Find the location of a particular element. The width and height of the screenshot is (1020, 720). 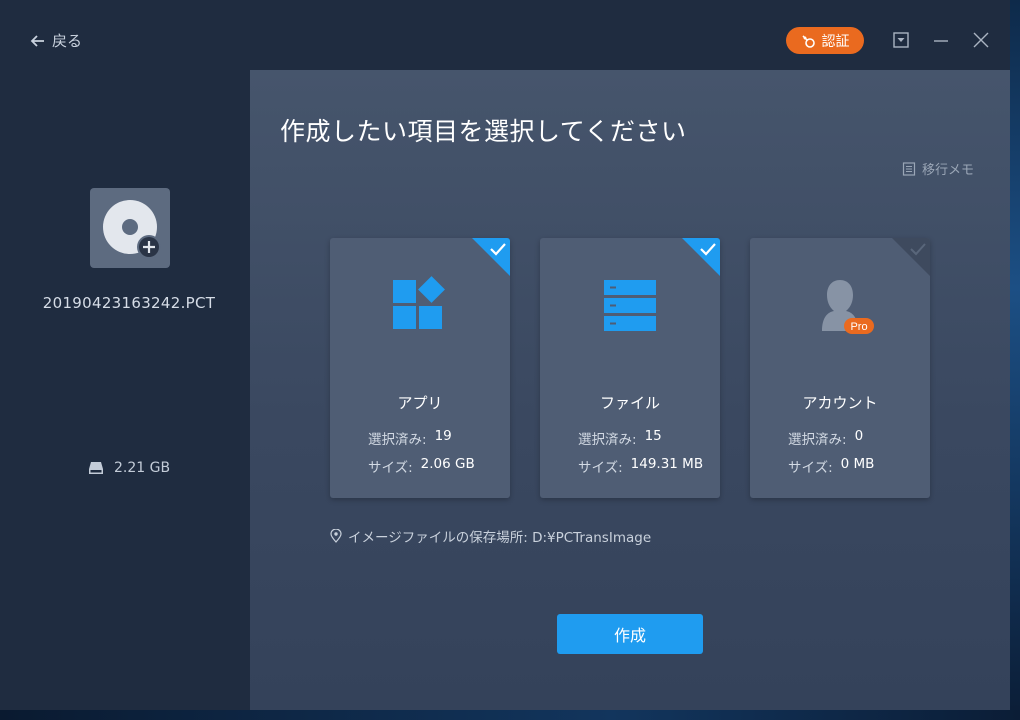

selected-value: 19 is located at coordinates (443, 436).